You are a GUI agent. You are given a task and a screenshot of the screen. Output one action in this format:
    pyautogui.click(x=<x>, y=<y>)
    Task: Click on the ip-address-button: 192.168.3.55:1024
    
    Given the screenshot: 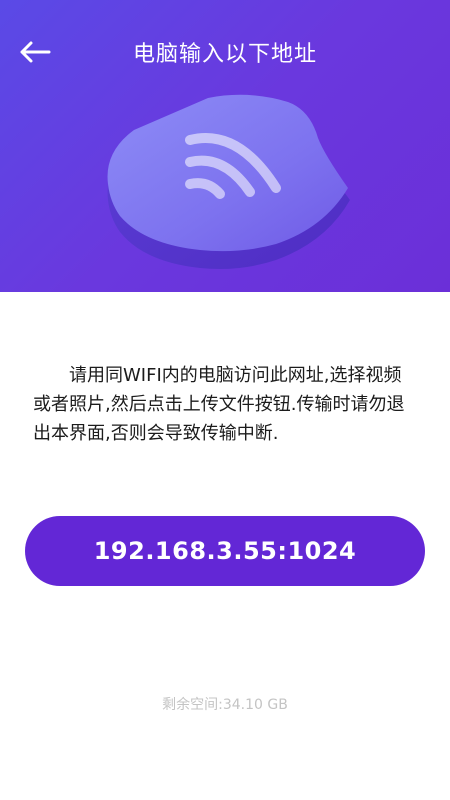 What is the action you would take?
    pyautogui.click(x=225, y=551)
    